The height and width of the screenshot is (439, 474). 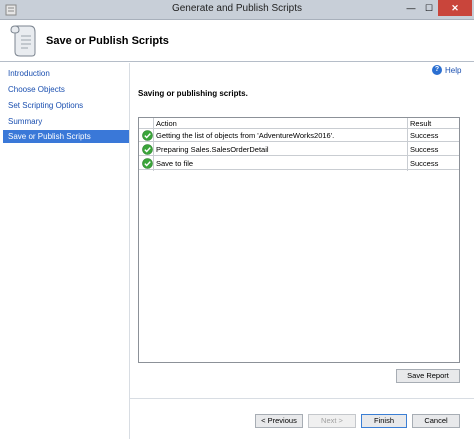 What do you see at coordinates (411, 8) in the screenshot?
I see `minimize-button: —` at bounding box center [411, 8].